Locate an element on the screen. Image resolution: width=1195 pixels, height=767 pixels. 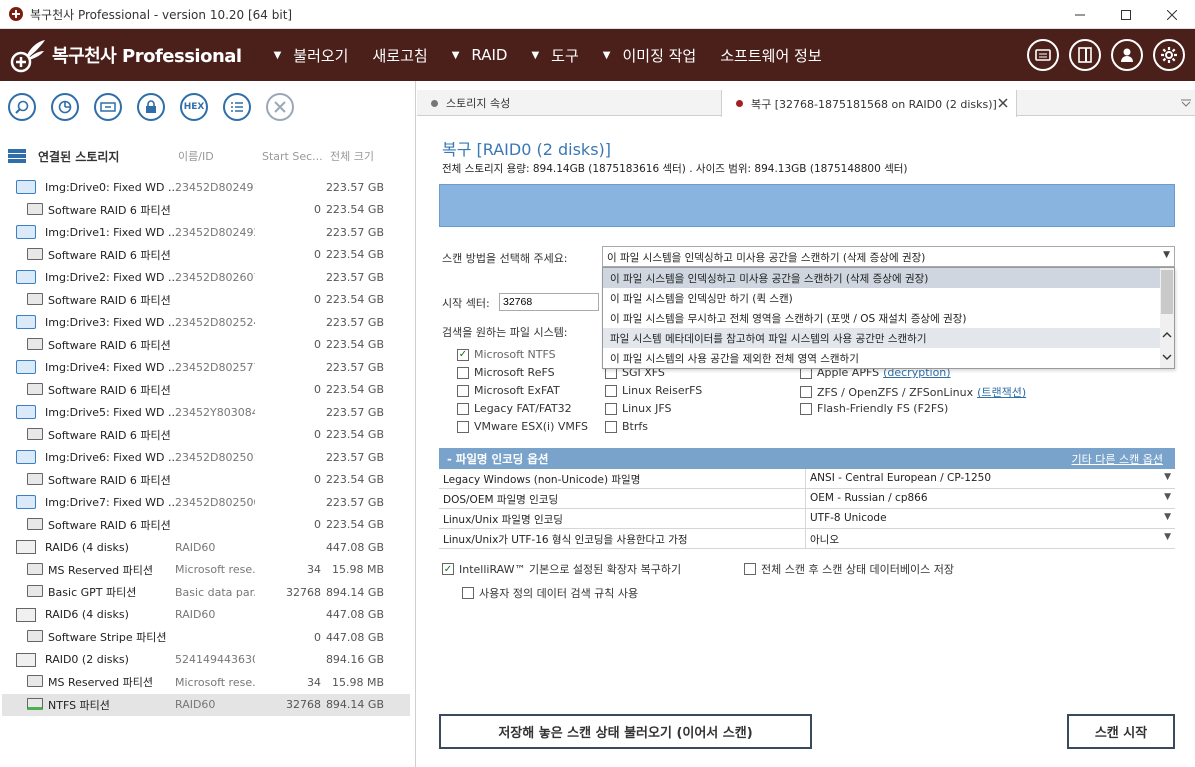
encoding-value-select: ANSI - Central European / CP-1250 ▼ is located at coordinates (990, 478).